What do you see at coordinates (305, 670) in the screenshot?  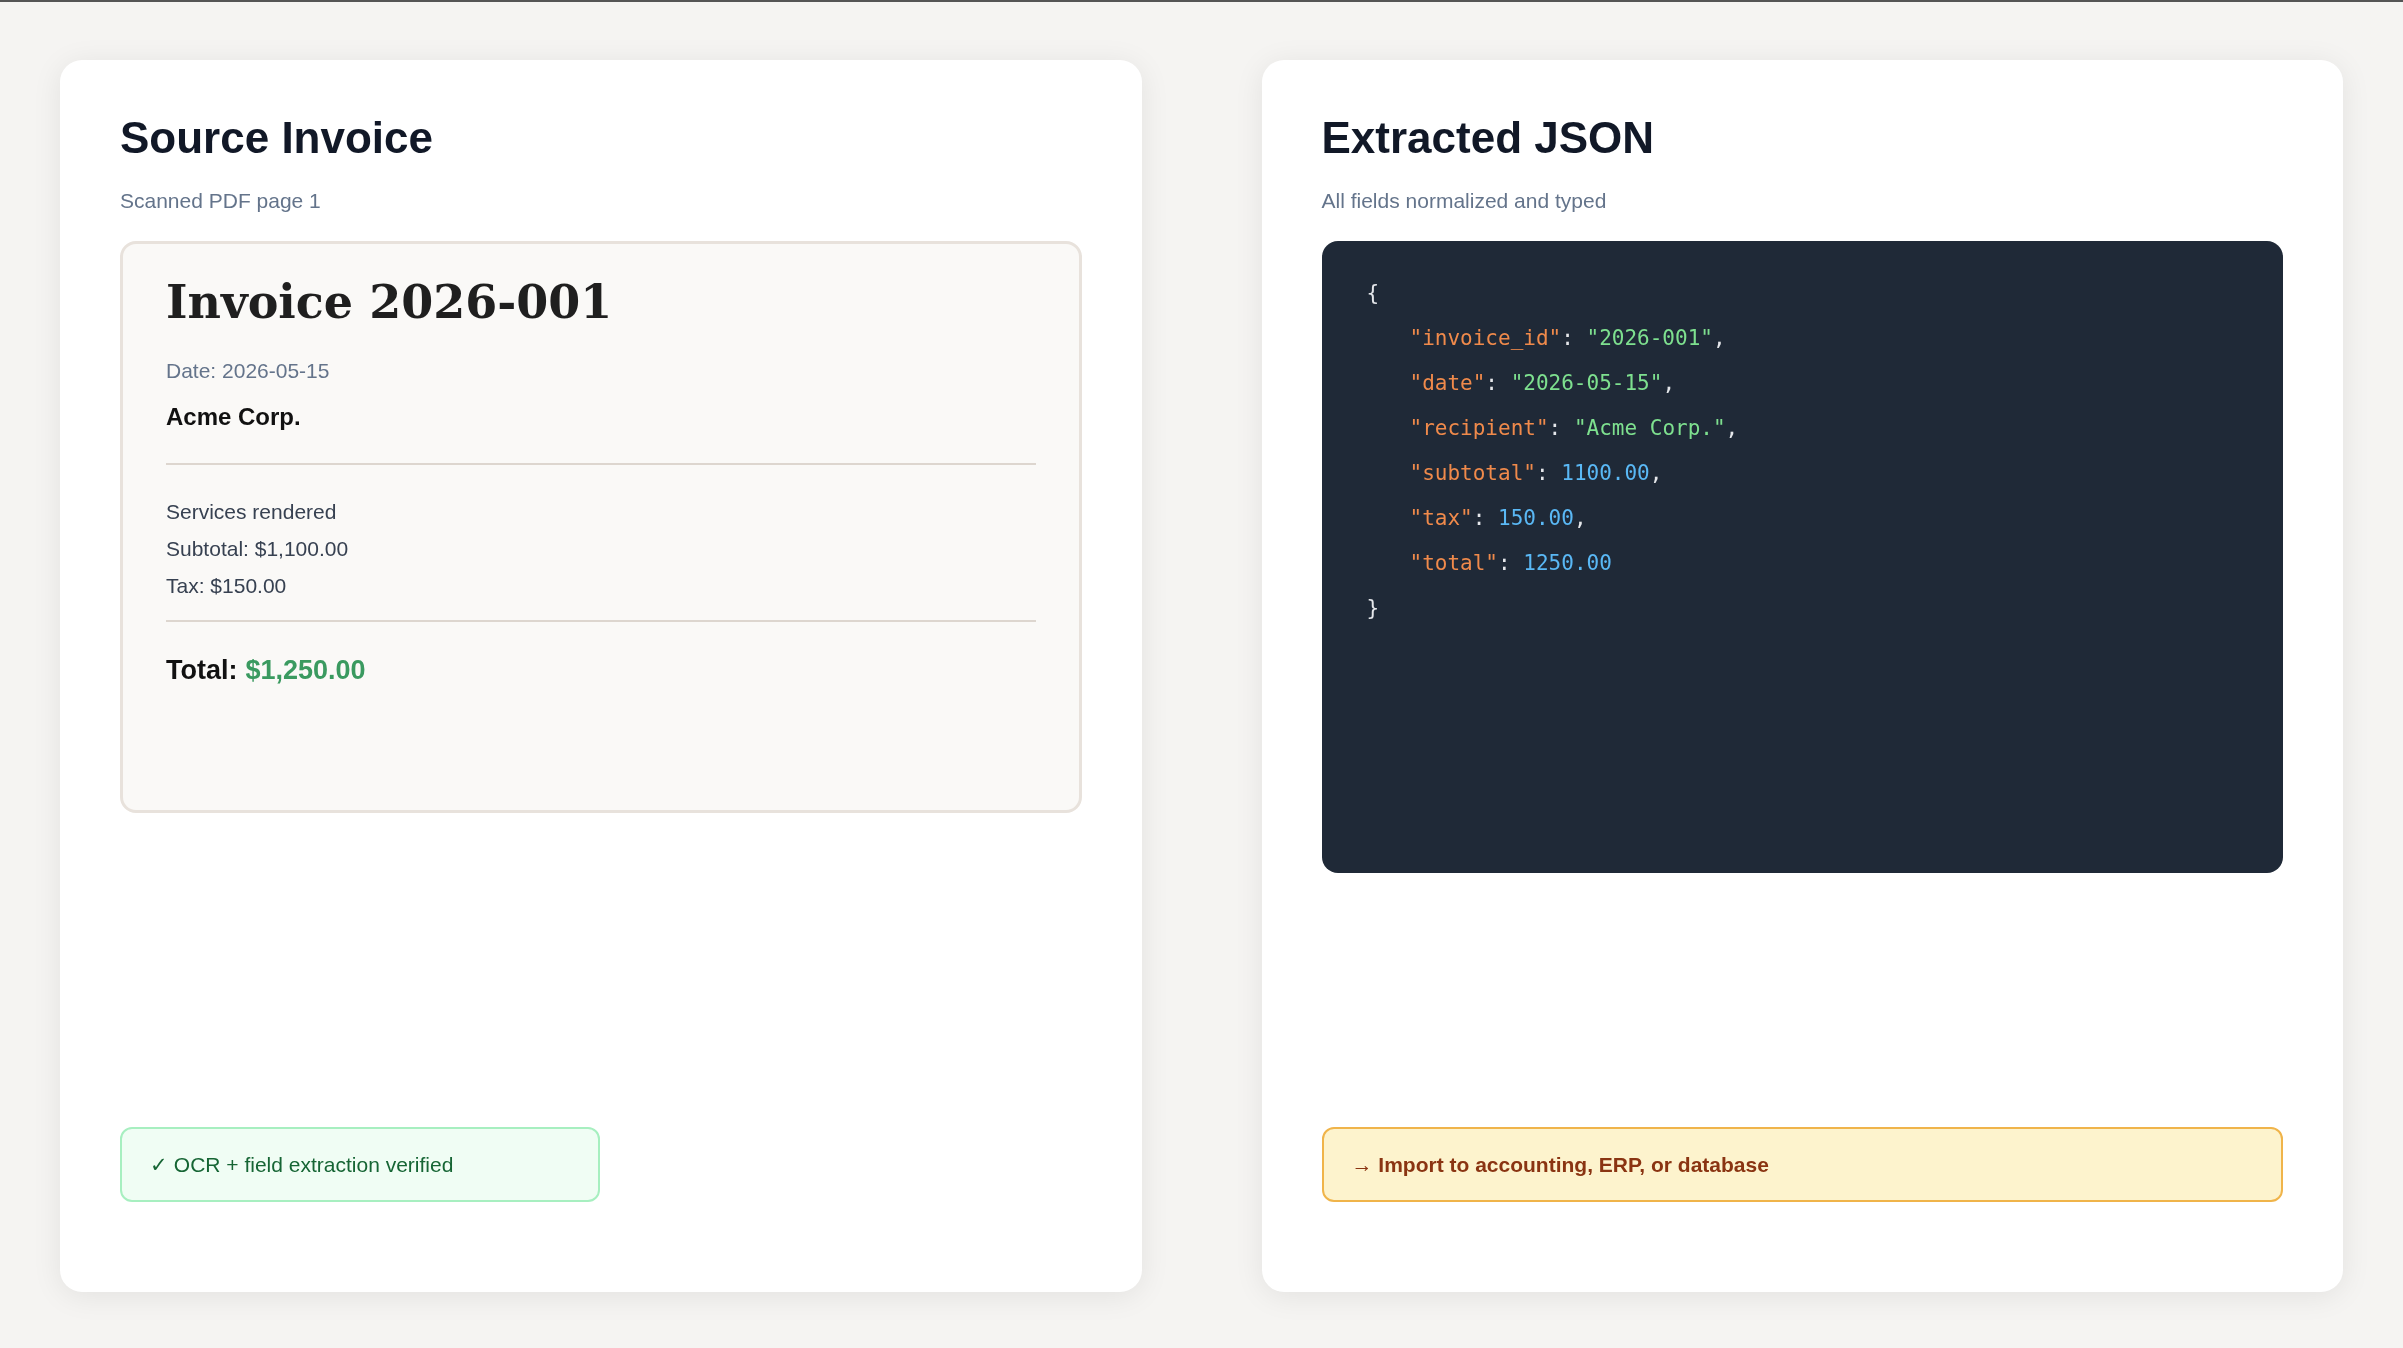 I see `total-amount: $1,250.00` at bounding box center [305, 670].